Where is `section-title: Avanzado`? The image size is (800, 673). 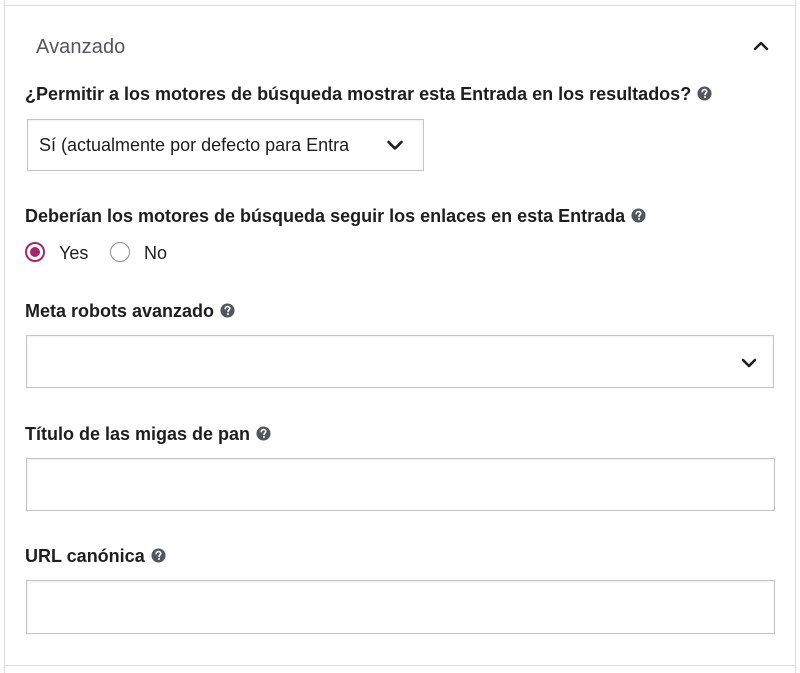
section-title: Avanzado is located at coordinates (81, 47).